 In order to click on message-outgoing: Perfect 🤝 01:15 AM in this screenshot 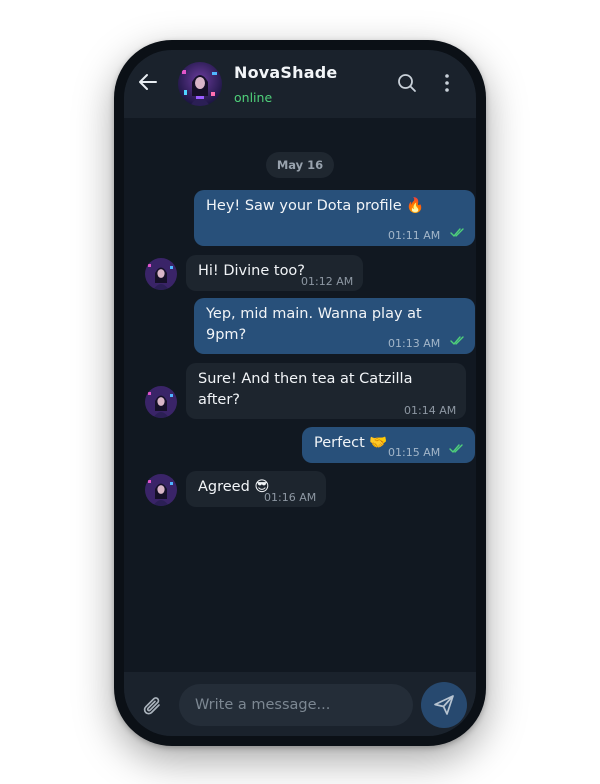, I will do `click(388, 445)`.